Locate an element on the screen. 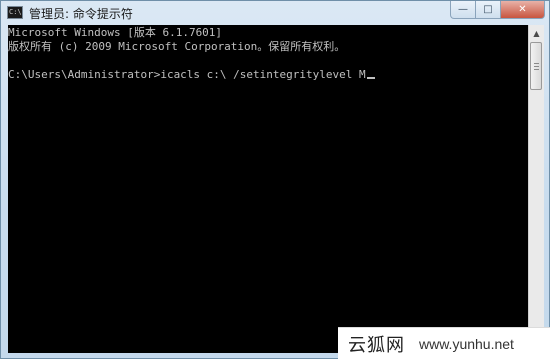 This screenshot has width=550, height=360. text-cursor is located at coordinates (370, 78).